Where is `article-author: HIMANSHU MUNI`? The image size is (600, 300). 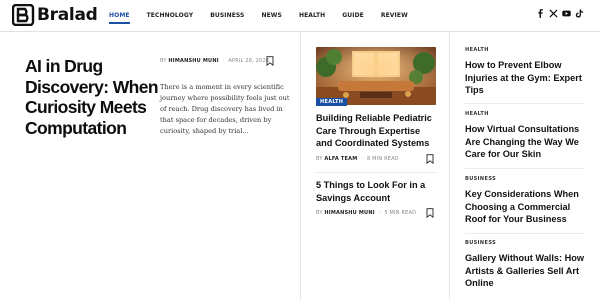
article-author: HIMANSHU MUNI is located at coordinates (349, 213).